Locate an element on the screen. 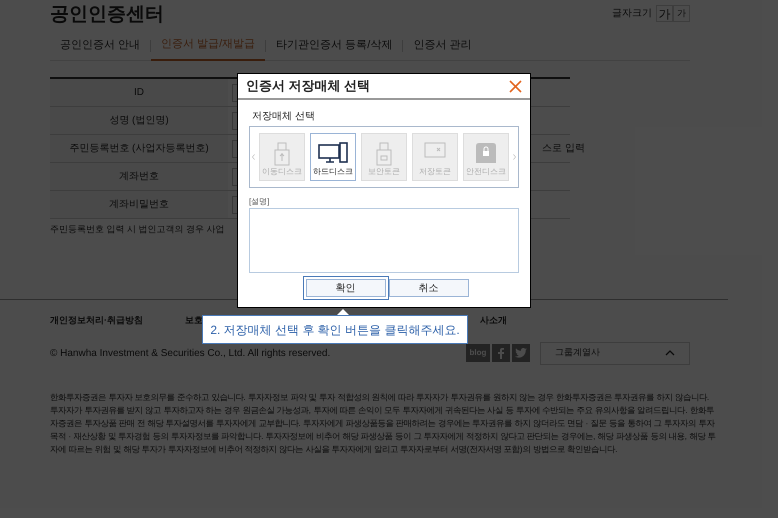 Image resolution: width=778 pixels, height=518 pixels. footer-link: 개인정보처리·취급방침 is located at coordinates (96, 320).